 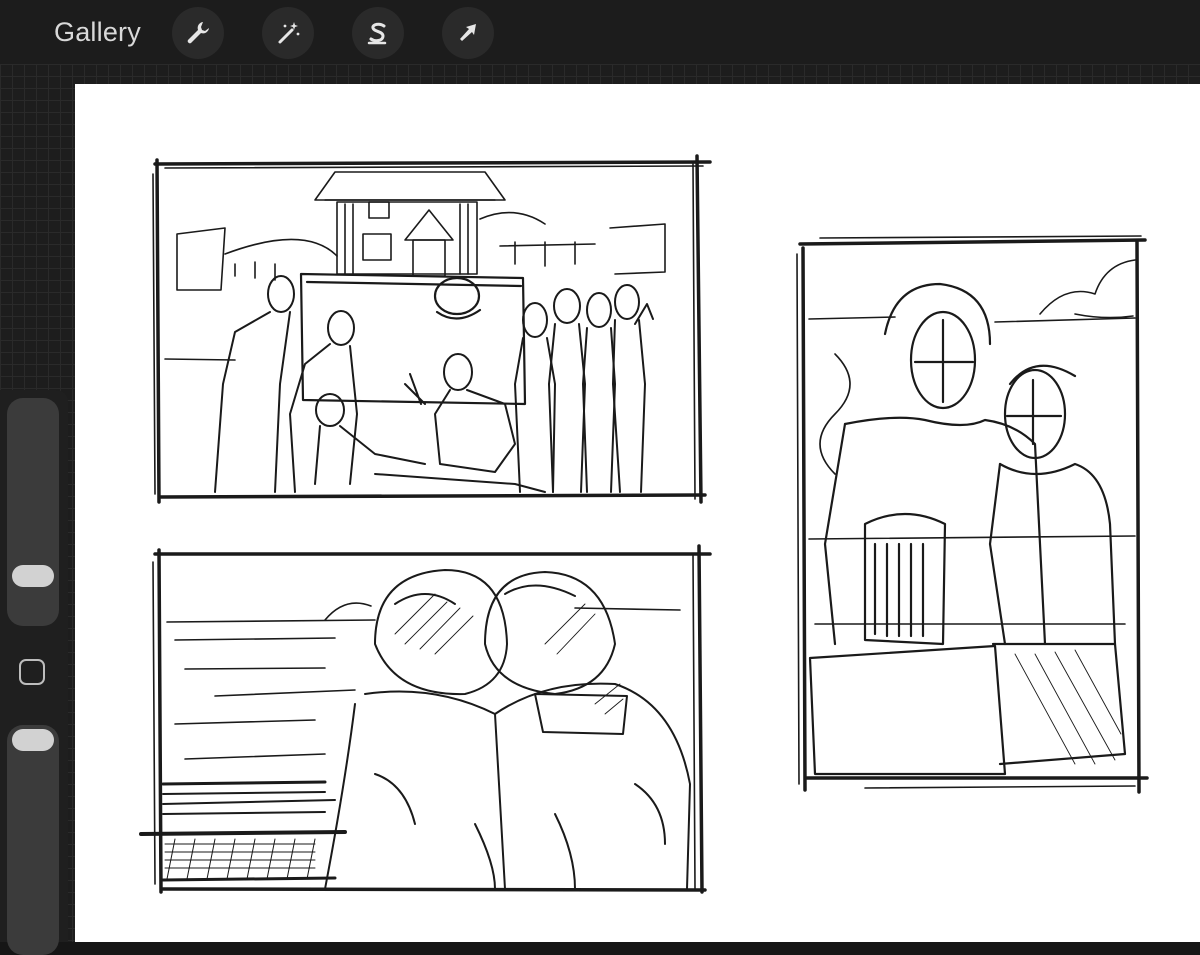 What do you see at coordinates (415, 266) in the screenshot?
I see `panel-1-buildings` at bounding box center [415, 266].